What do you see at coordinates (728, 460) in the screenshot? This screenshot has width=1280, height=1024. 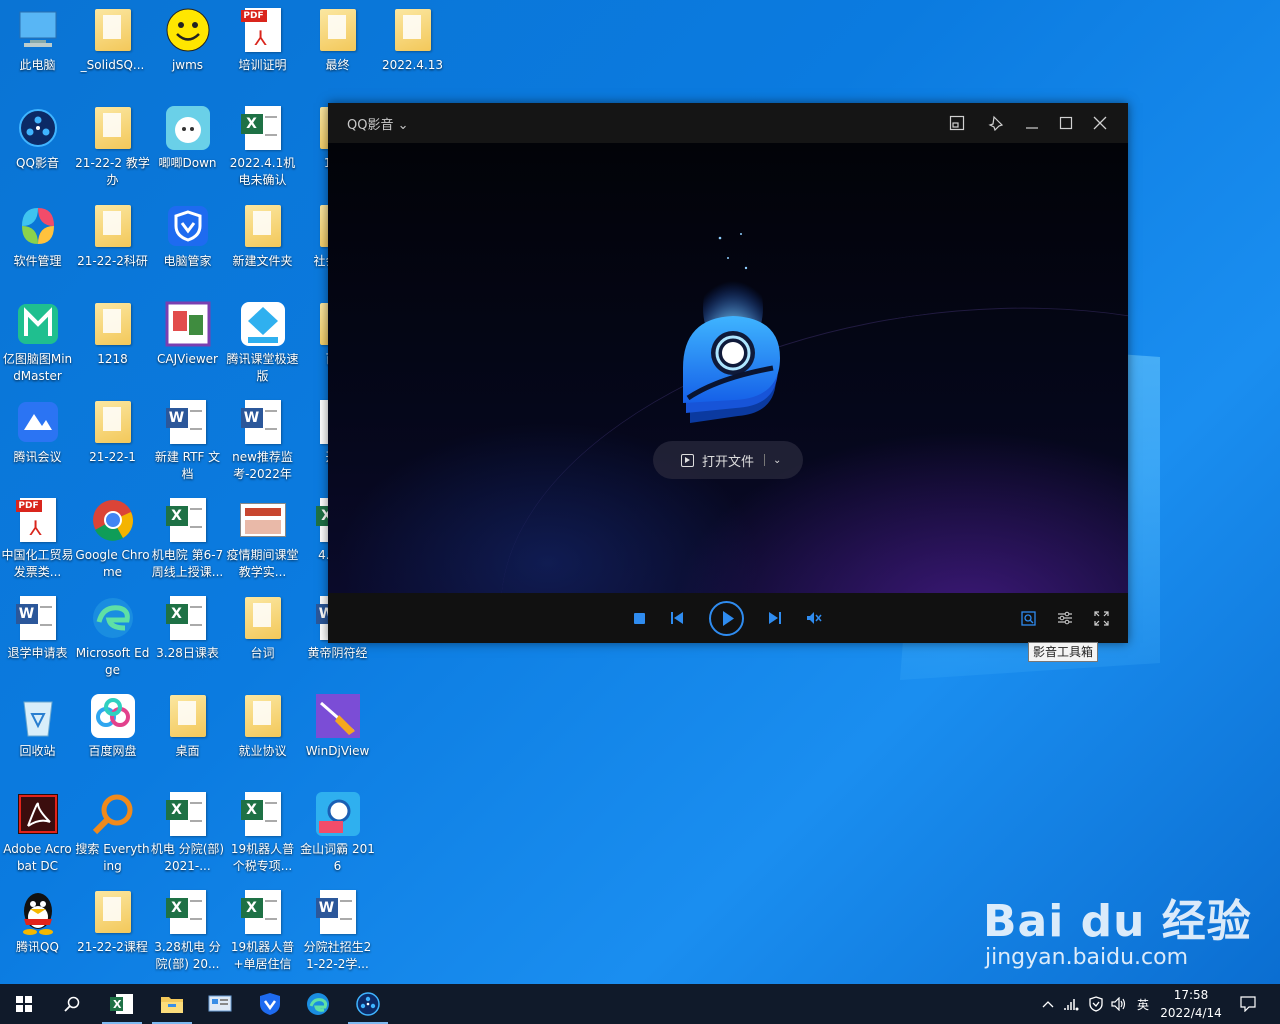 I see `open-file-button: 打开文件 ⌄` at bounding box center [728, 460].